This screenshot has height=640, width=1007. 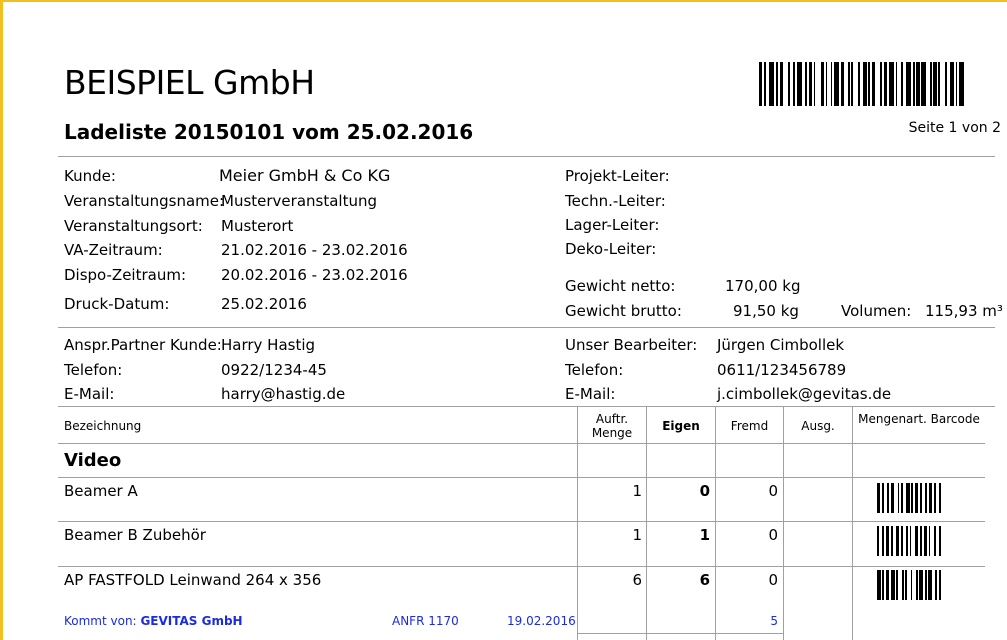 What do you see at coordinates (526, 156) in the screenshot?
I see `divider-header` at bounding box center [526, 156].